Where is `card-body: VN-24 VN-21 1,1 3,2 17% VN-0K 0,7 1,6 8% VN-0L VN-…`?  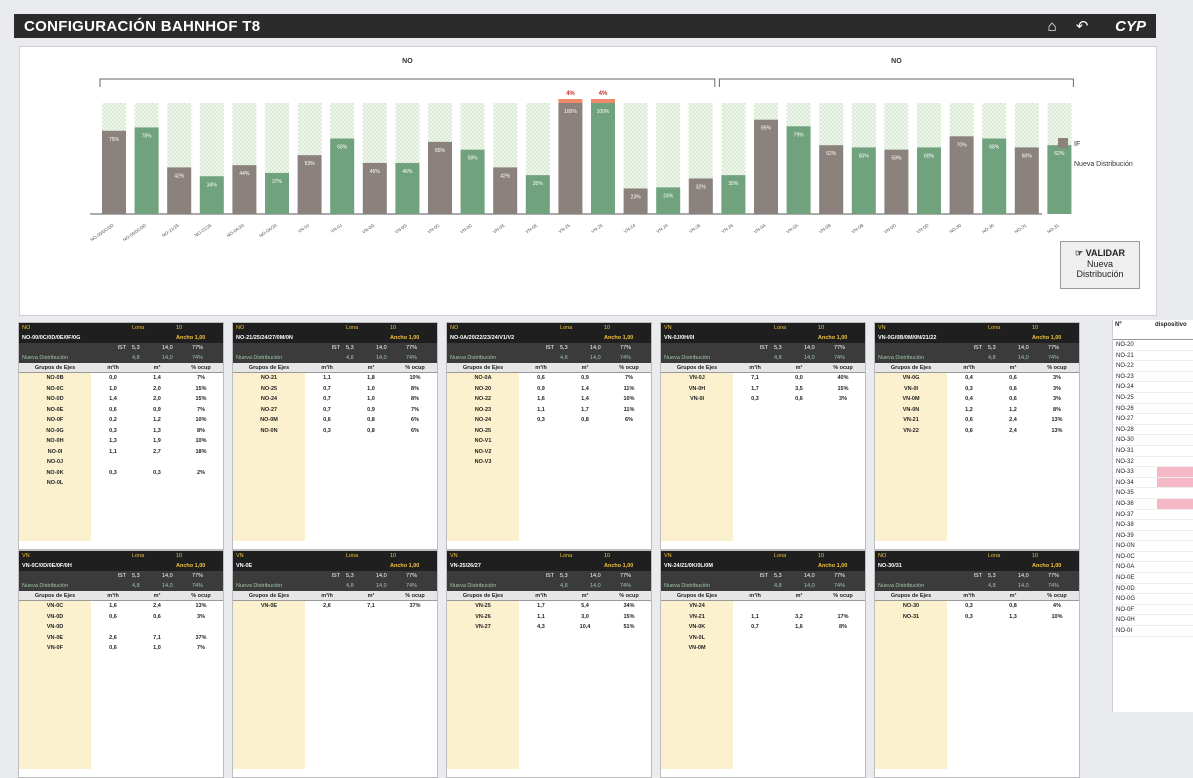
card-body: VN-24 VN-21 1,1 3,2 17% VN-0K 0,7 1,6 8% VN-0L VN-… is located at coordinates (763, 685).